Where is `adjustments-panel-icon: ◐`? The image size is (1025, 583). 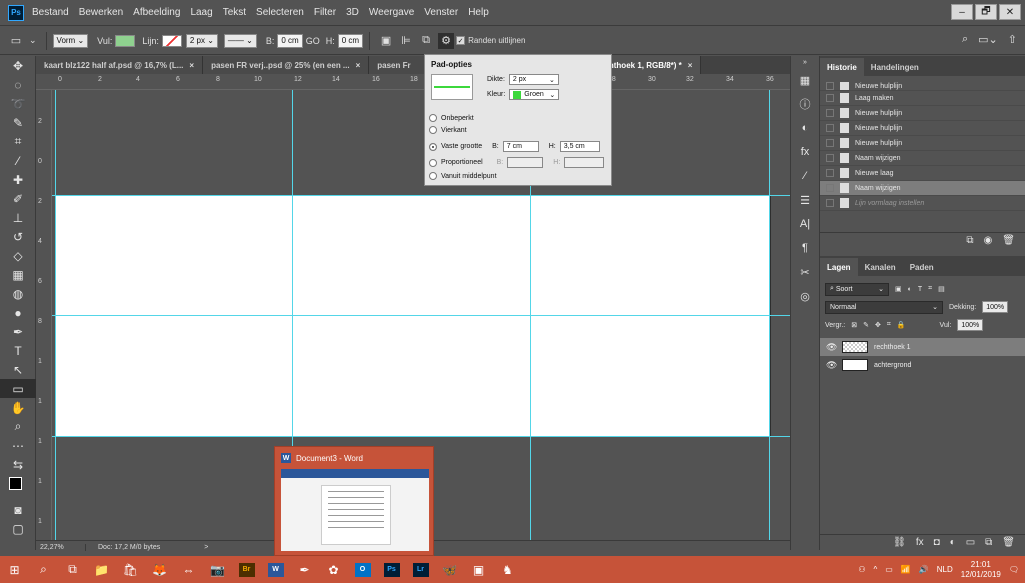
adjustments-panel-icon: ◐ is located at coordinates (805, 128).